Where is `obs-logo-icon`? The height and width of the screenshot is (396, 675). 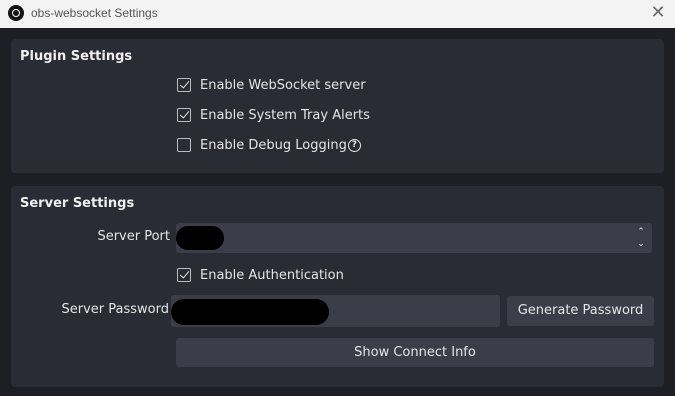 obs-logo-icon is located at coordinates (16, 13).